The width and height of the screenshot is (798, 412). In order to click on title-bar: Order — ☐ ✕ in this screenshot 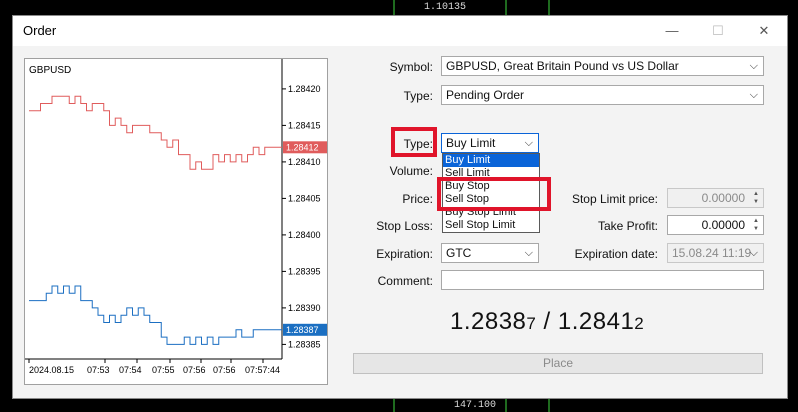, I will do `click(400, 31)`.